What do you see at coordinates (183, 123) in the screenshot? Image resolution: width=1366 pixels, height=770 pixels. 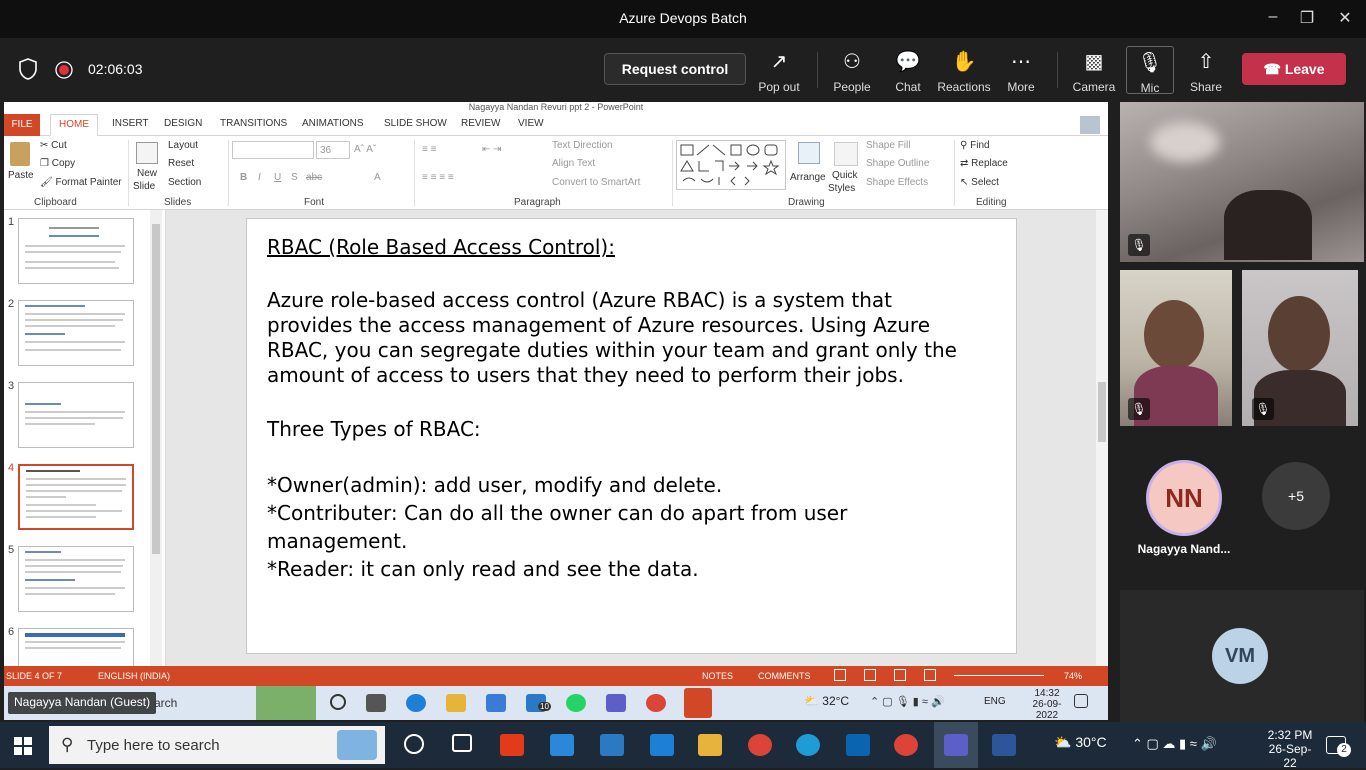 I see `tab-design: DESIGN` at bounding box center [183, 123].